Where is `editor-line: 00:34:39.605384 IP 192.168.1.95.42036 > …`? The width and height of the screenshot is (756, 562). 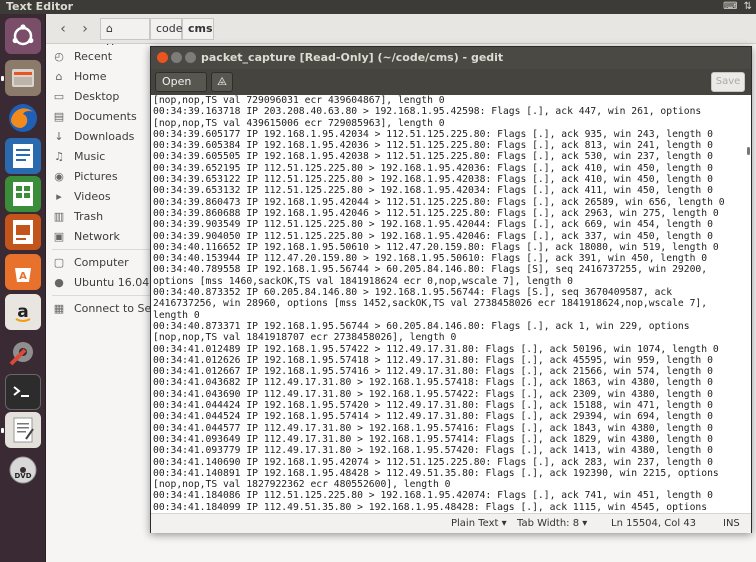
editor-line: 00:34:39.605384 IP 192.168.1.95.42036 > … is located at coordinates (451, 145).